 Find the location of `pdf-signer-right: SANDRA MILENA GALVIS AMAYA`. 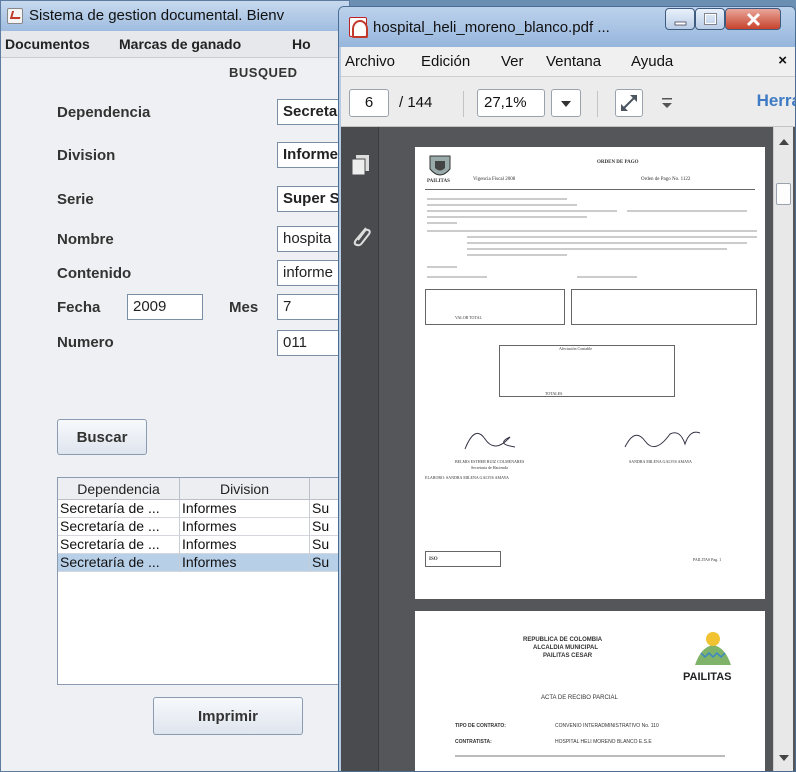

pdf-signer-right: SANDRA MILENA GALVIS AMAYA is located at coordinates (660, 461).